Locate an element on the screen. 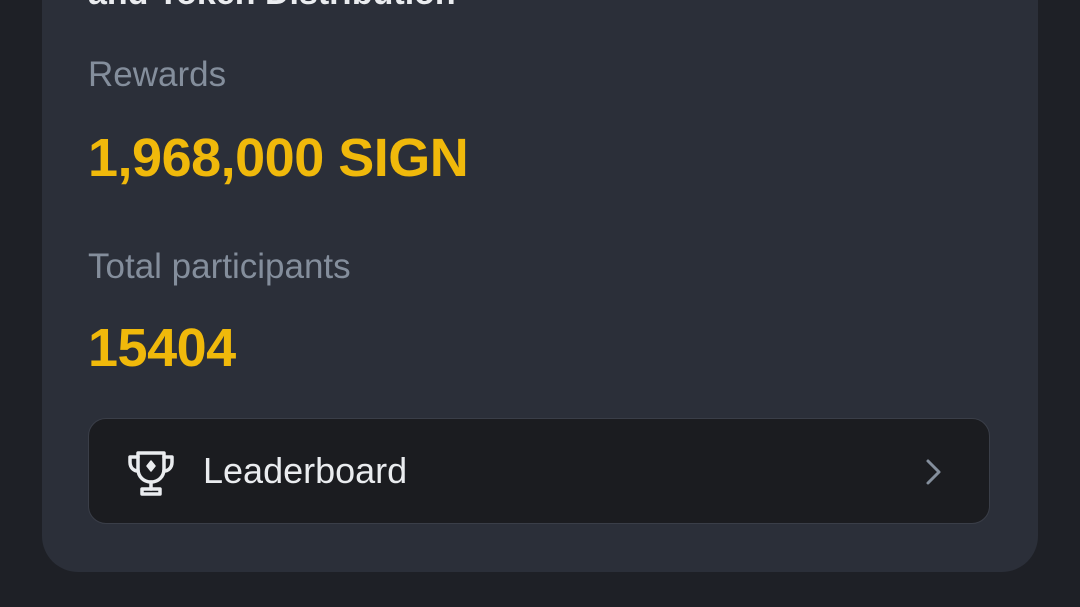  participants-label: Total participants is located at coordinates (219, 266).